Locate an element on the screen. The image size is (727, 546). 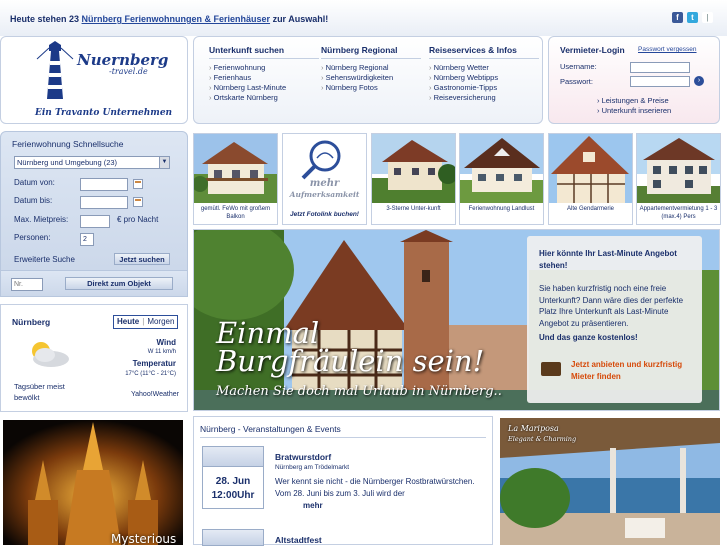
tab-today: Heute is located at coordinates (128, 322).